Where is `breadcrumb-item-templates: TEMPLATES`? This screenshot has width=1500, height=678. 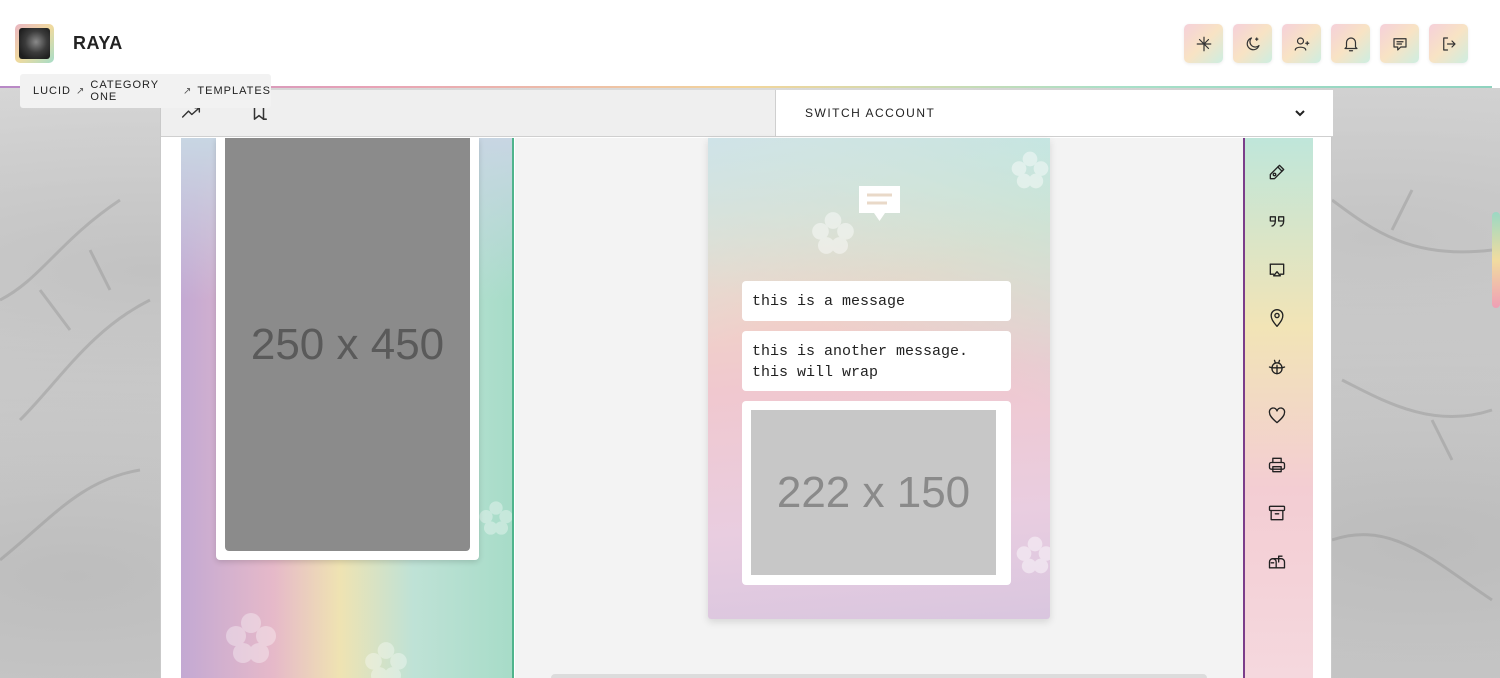
breadcrumb-item-templates: TEMPLATES is located at coordinates (234, 91).